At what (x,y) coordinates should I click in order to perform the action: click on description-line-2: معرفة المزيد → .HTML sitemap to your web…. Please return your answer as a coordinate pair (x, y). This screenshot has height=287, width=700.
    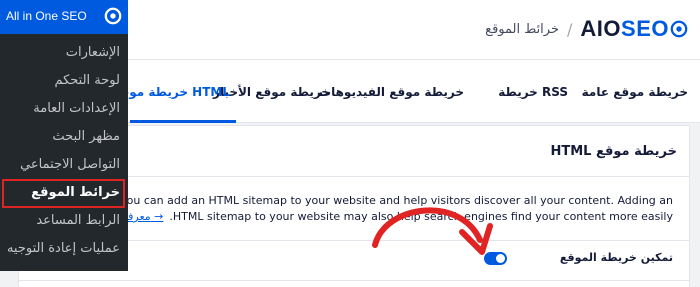
    Looking at the image, I should click on (382, 216).